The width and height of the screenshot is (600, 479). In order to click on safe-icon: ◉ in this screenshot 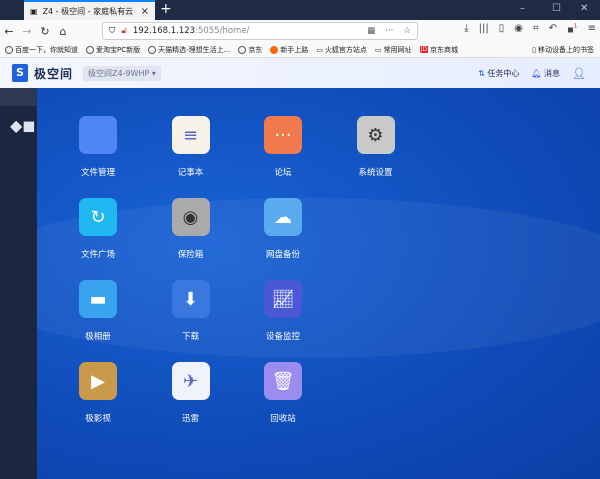, I will do `click(190, 217)`.